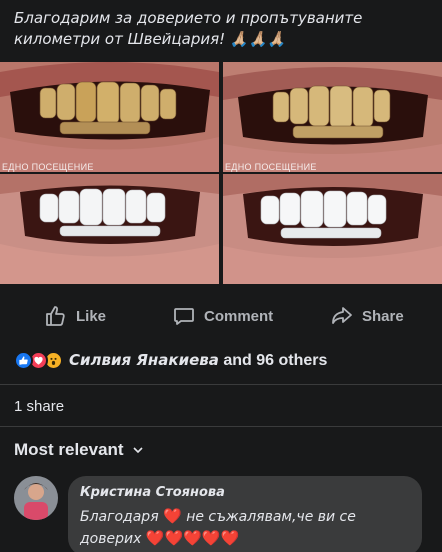 Image resolution: width=442 pixels, height=552 pixels. Describe the element at coordinates (69, 449) in the screenshot. I see `sort-label: Most relevant` at that location.